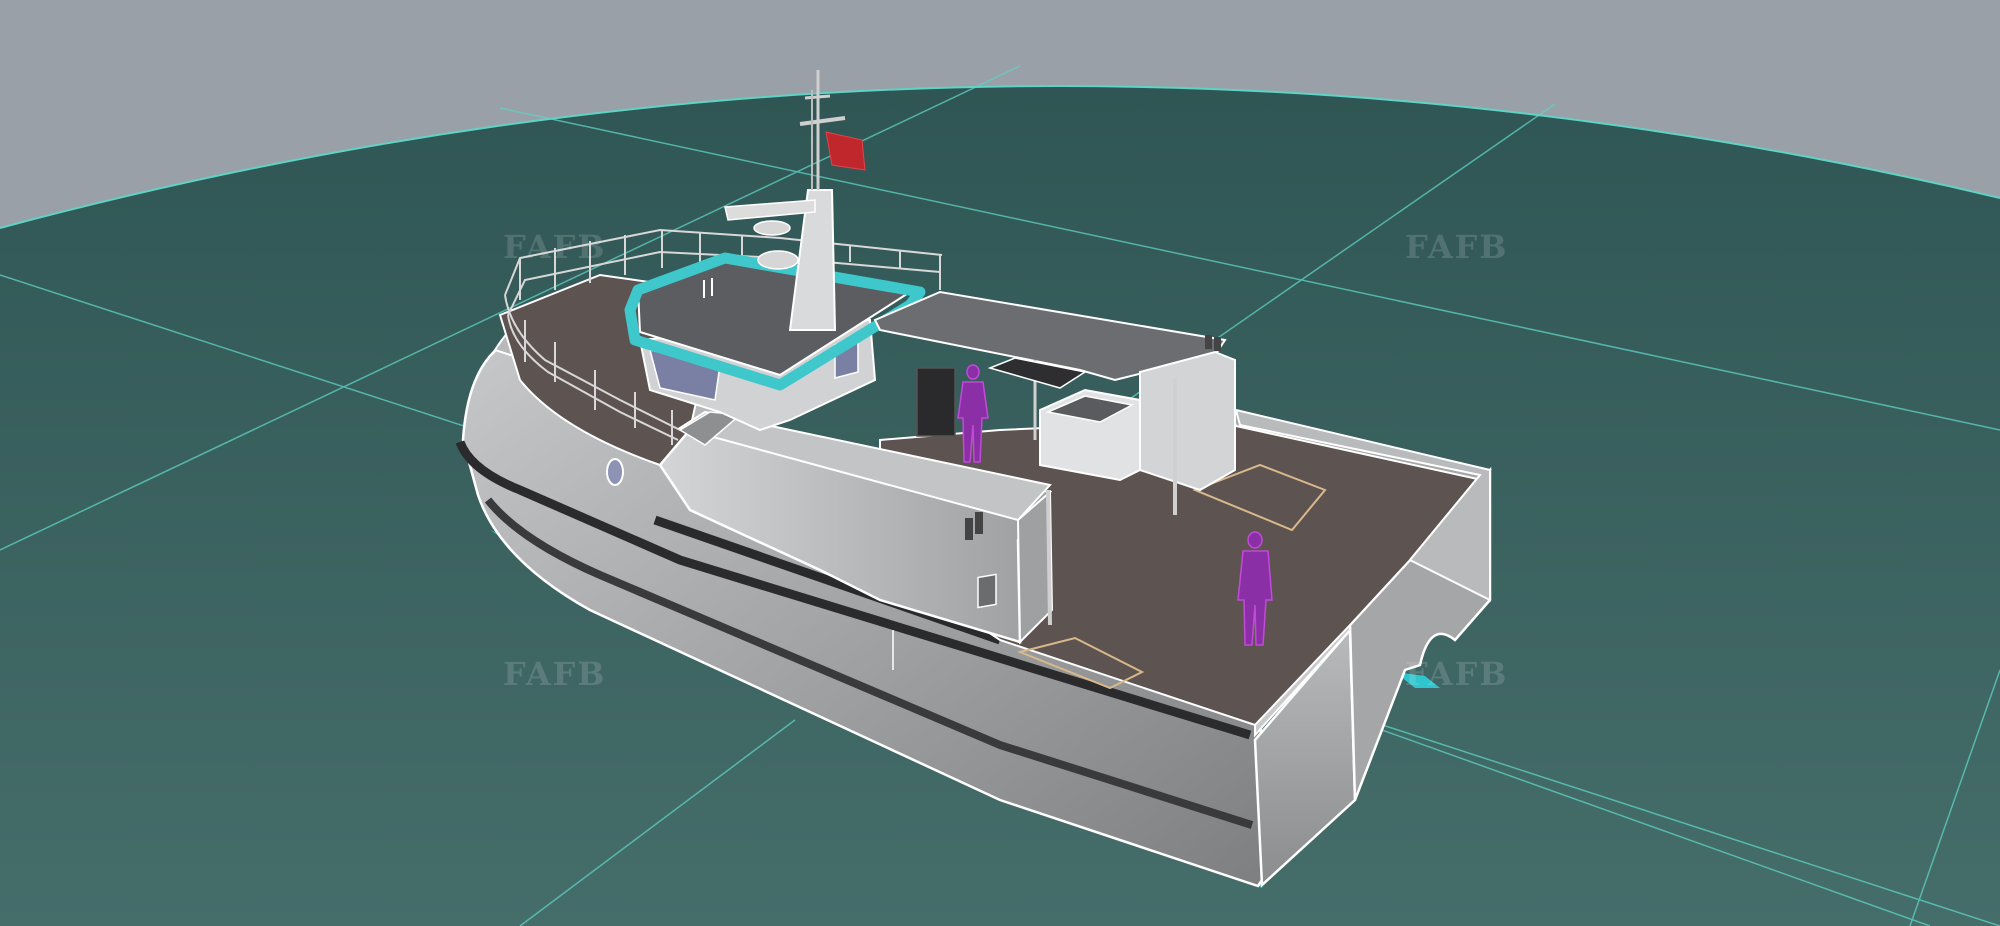 The image size is (2000, 926). What do you see at coordinates (772, 228) in the screenshot?
I see `radar-dome-upper` at bounding box center [772, 228].